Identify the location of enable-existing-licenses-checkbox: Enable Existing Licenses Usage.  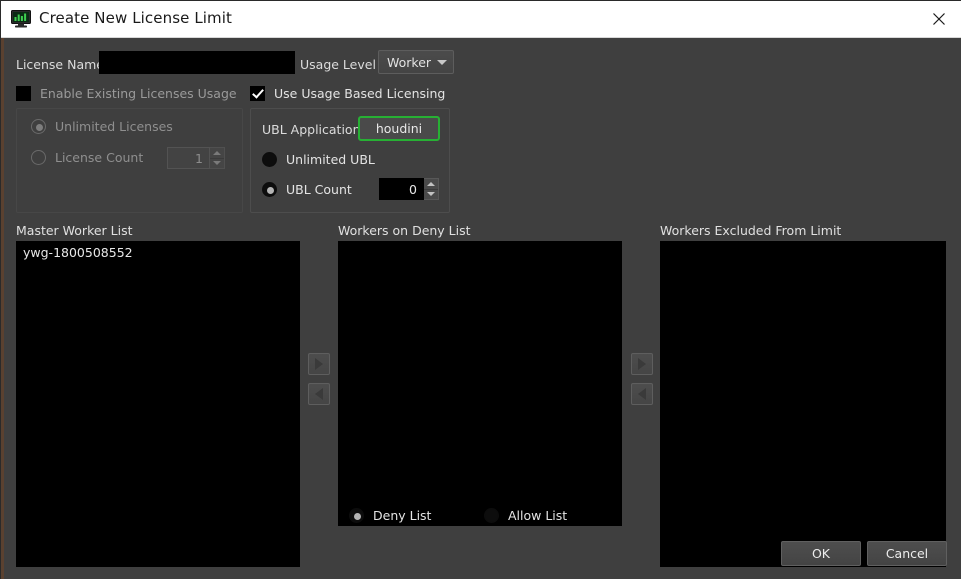
(126, 93).